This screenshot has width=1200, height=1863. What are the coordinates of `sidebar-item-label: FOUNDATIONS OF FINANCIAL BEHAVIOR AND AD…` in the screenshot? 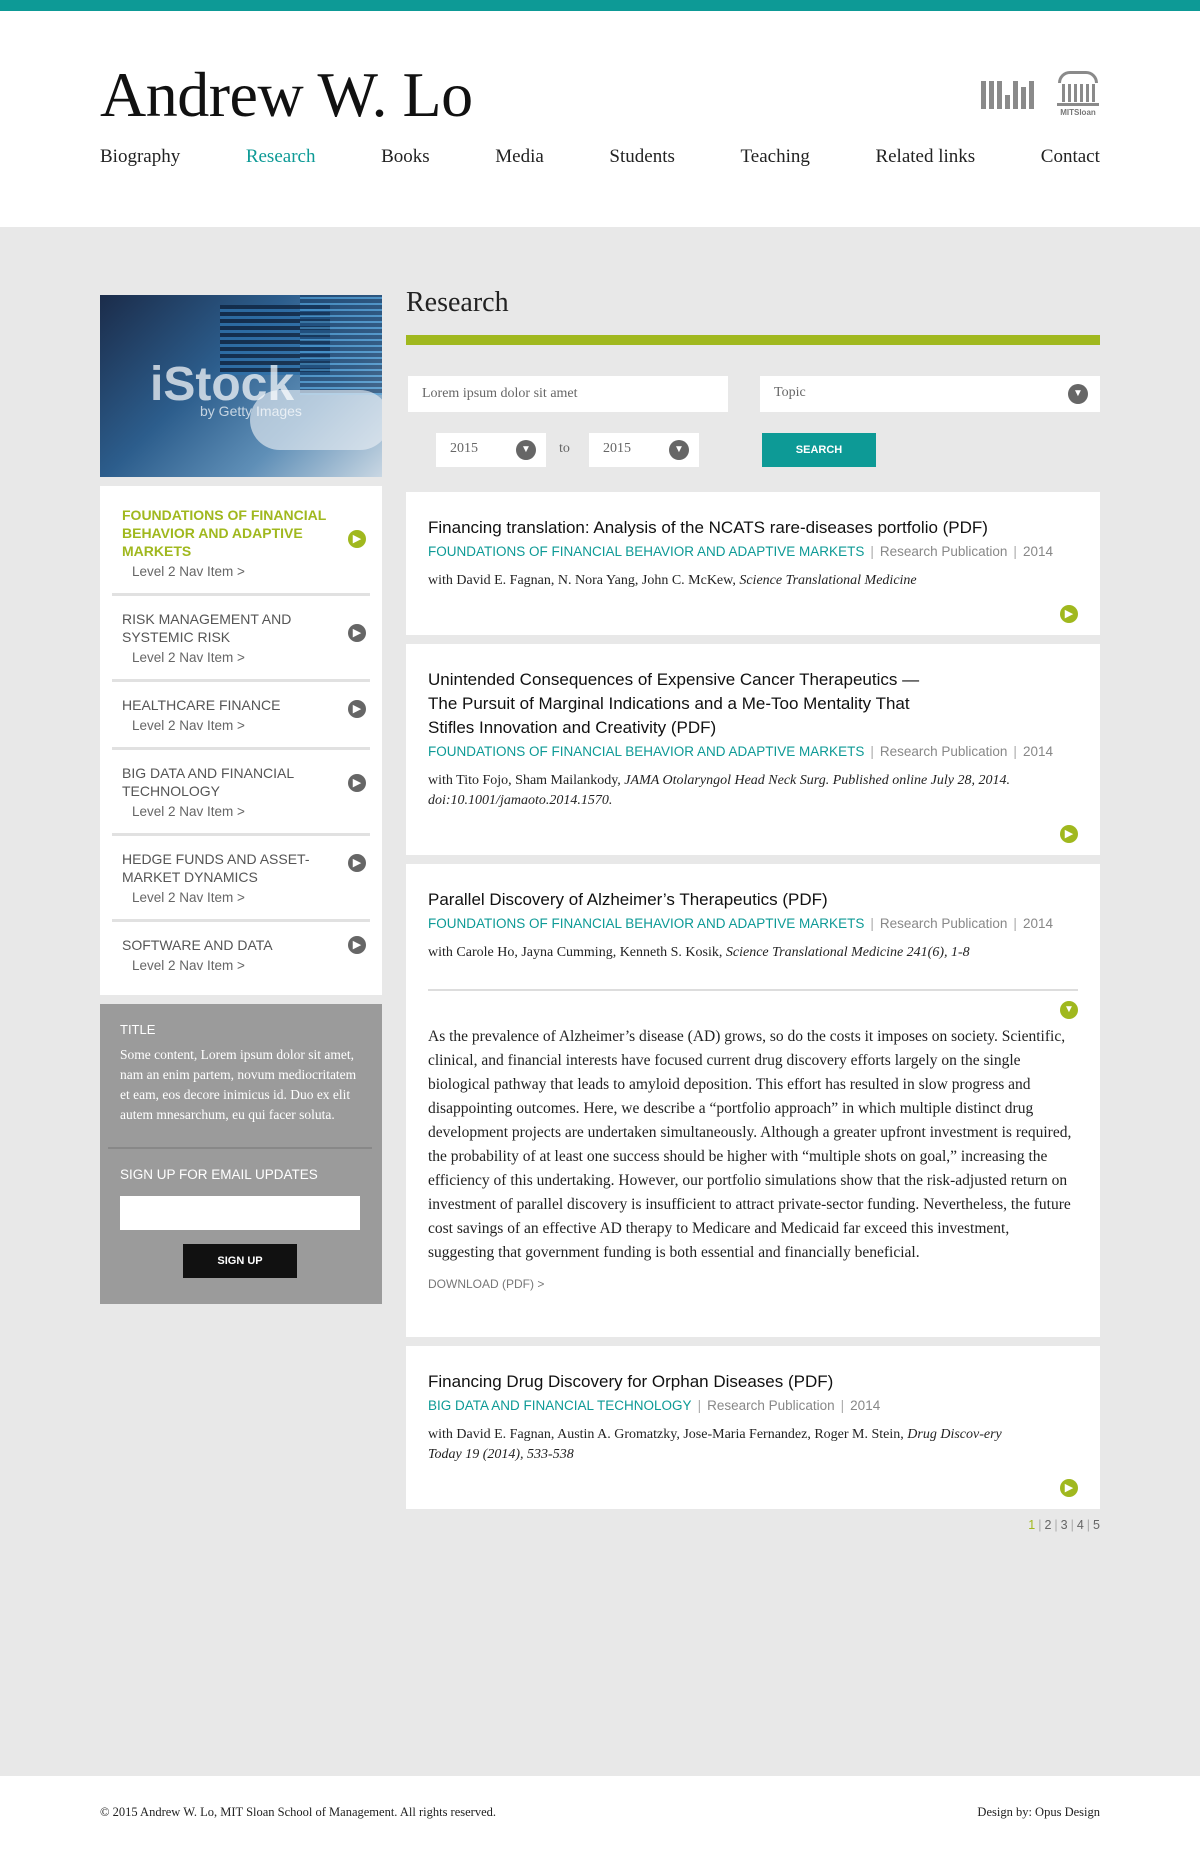 It's located at (224, 533).